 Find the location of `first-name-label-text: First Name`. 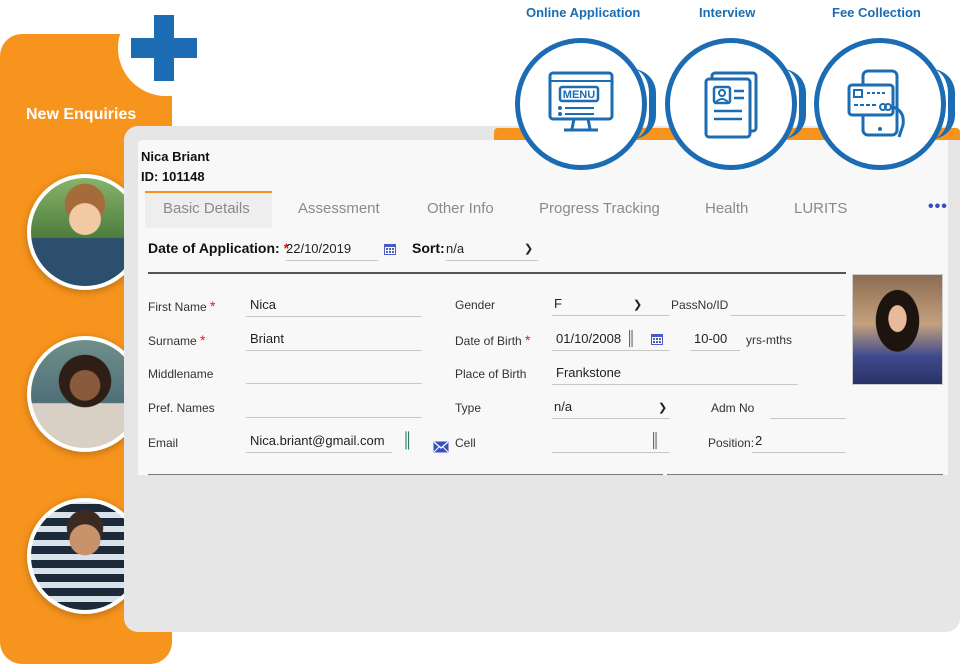

first-name-label-text: First Name is located at coordinates (177, 307).